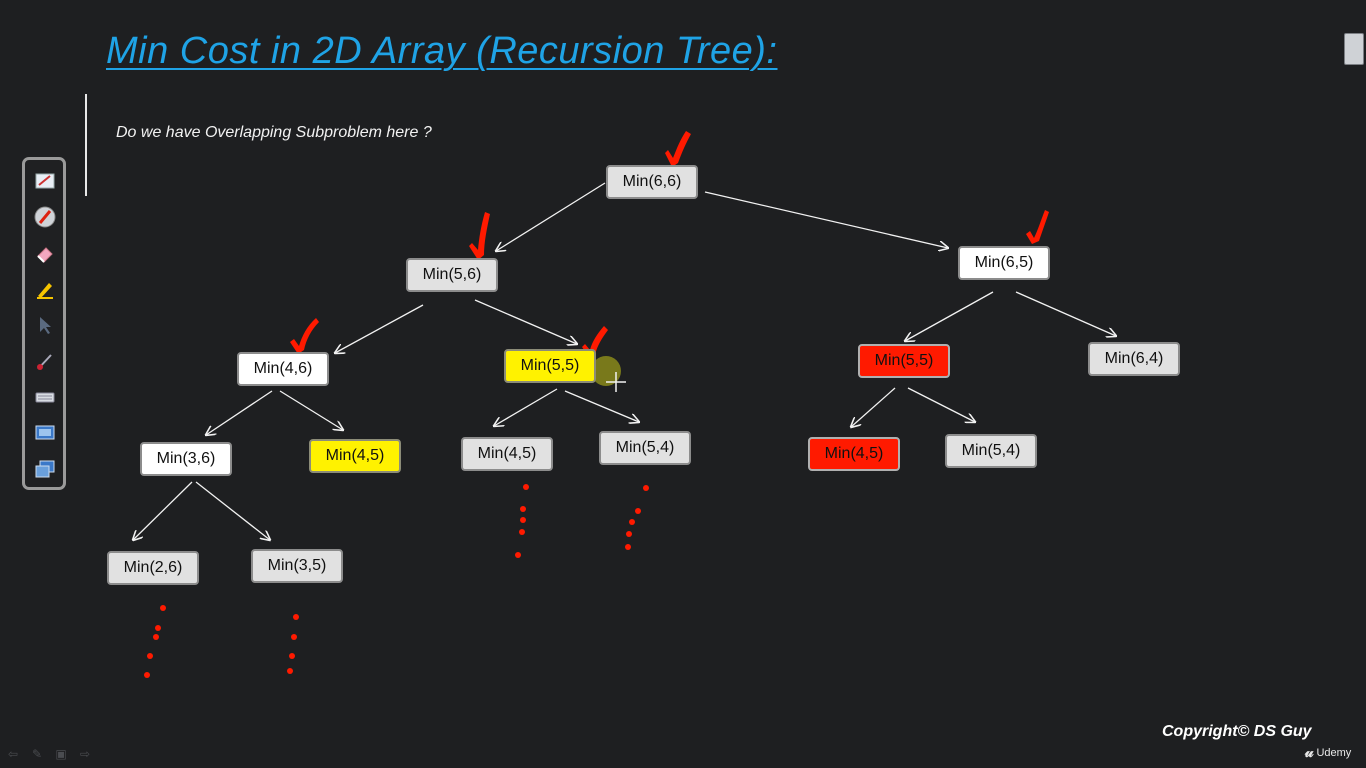 This screenshot has height=768, width=1366. What do you see at coordinates (13, 754) in the screenshot?
I see `back-arrow-icon: ⇦` at bounding box center [13, 754].